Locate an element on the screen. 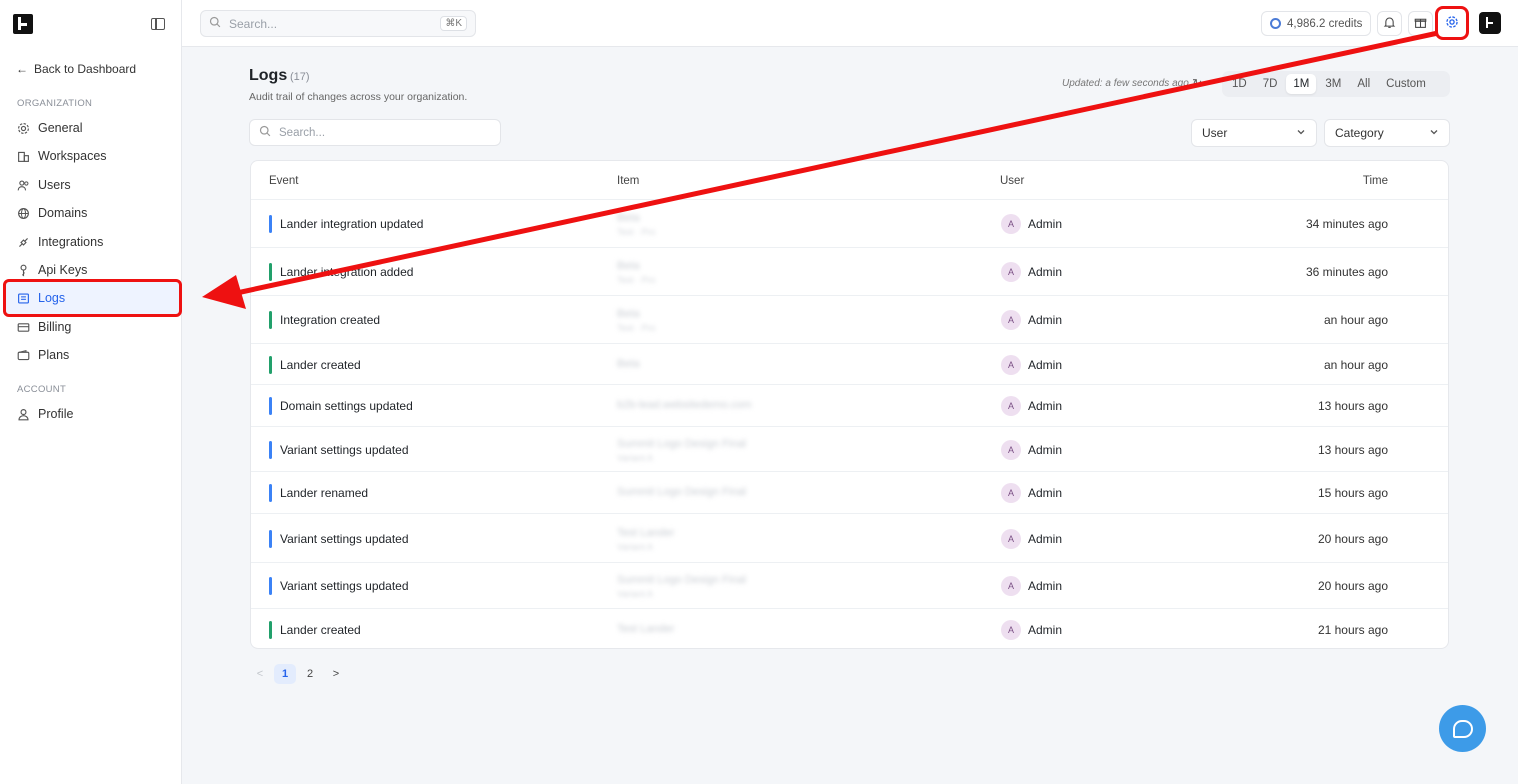 This screenshot has width=1518, height=784. settings-button is located at coordinates (1452, 23).